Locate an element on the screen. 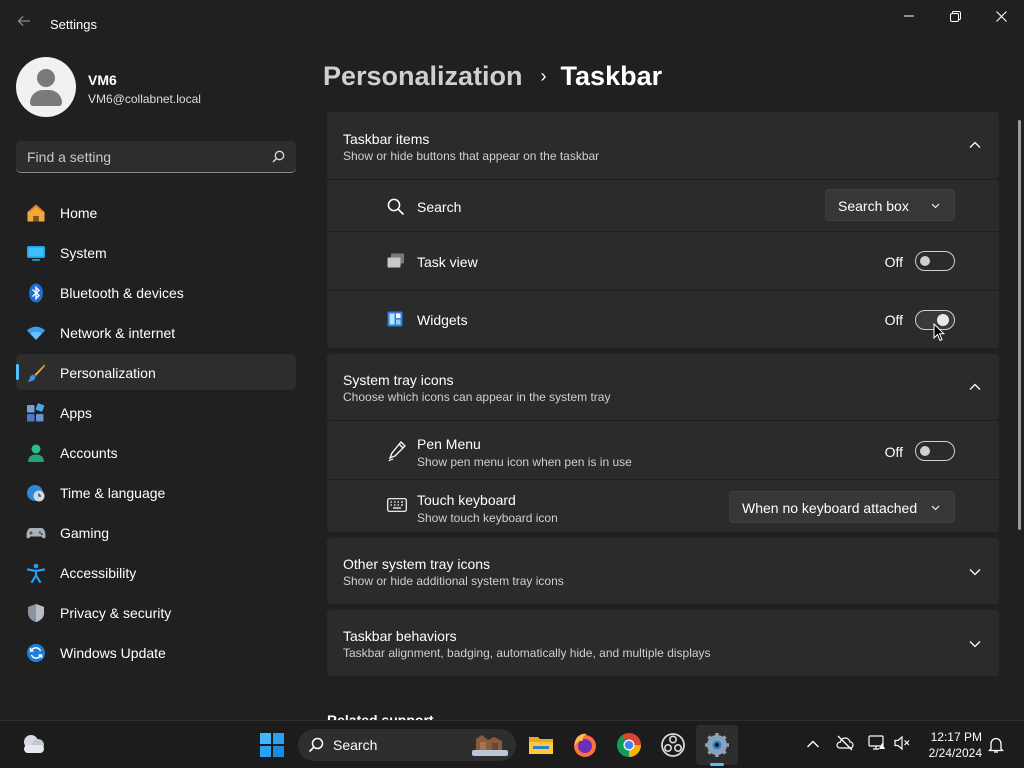  minimize-button is located at coordinates (909, 16).